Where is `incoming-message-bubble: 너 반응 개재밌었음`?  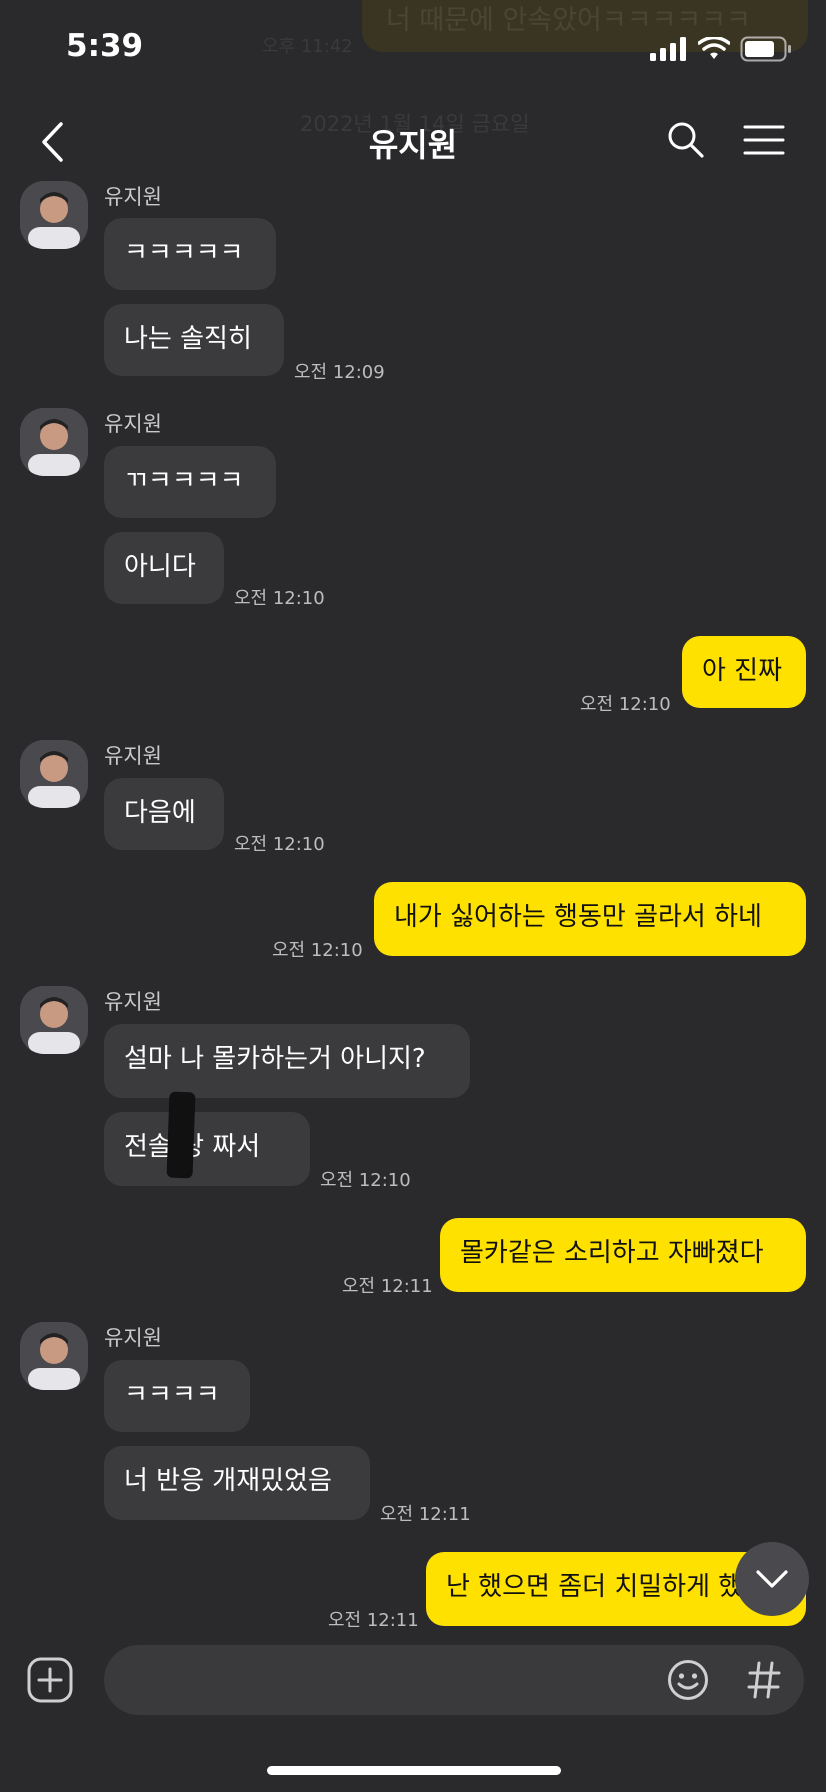
incoming-message-bubble: 너 반응 개재밌었음 is located at coordinates (237, 1483).